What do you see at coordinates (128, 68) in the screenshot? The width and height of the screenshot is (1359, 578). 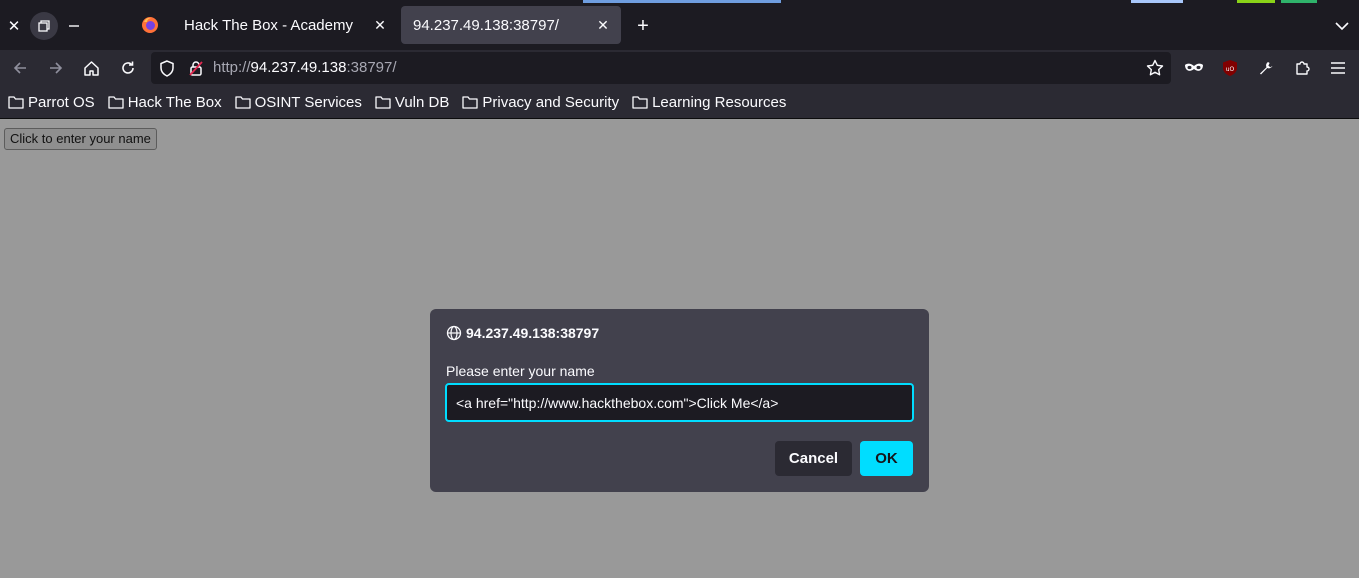 I see `reload-icon` at bounding box center [128, 68].